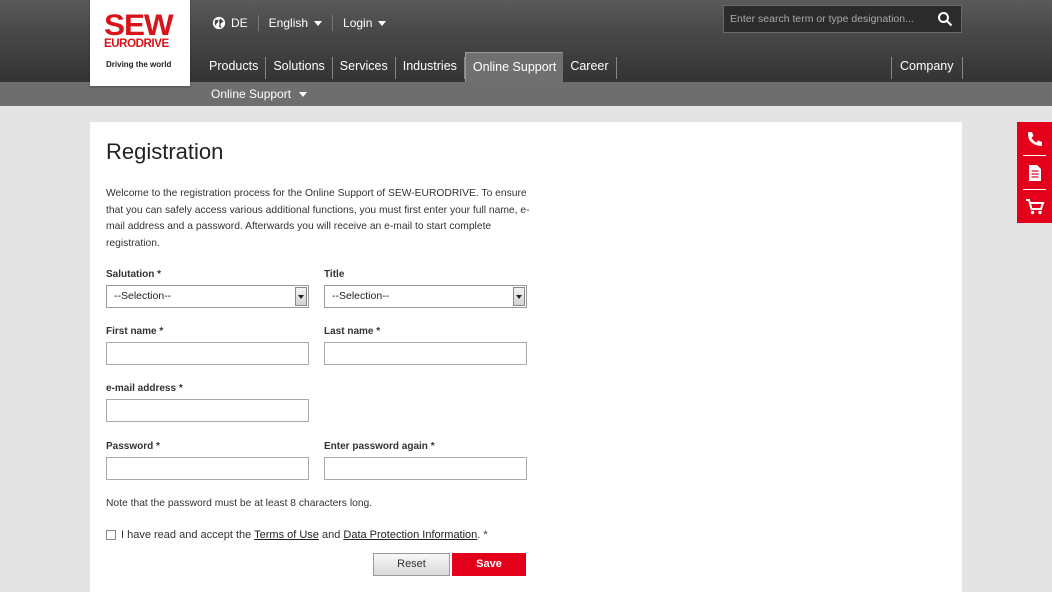 Image resolution: width=1052 pixels, height=592 pixels. Describe the element at coordinates (134, 274) in the screenshot. I see `salutation-label: Salutation *` at that location.